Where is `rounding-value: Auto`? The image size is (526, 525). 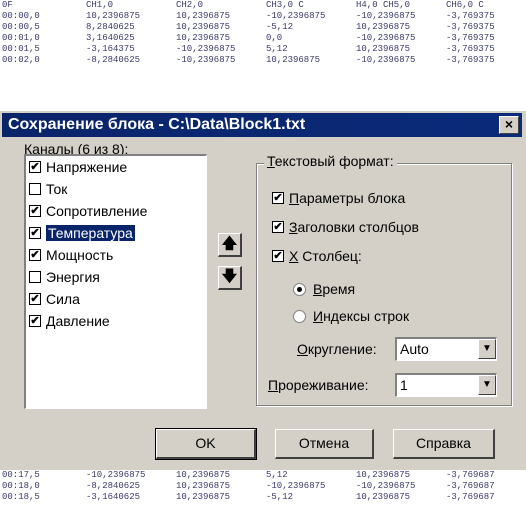 rounding-value: Auto is located at coordinates (414, 349).